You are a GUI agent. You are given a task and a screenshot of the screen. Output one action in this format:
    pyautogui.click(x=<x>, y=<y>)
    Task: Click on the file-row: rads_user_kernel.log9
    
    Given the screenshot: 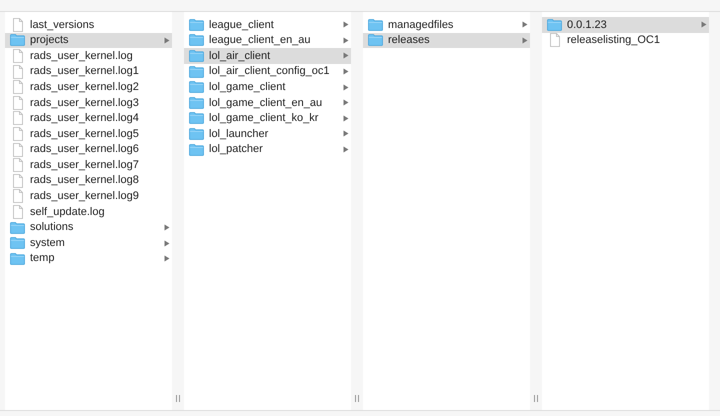 What is the action you would take?
    pyautogui.click(x=88, y=196)
    